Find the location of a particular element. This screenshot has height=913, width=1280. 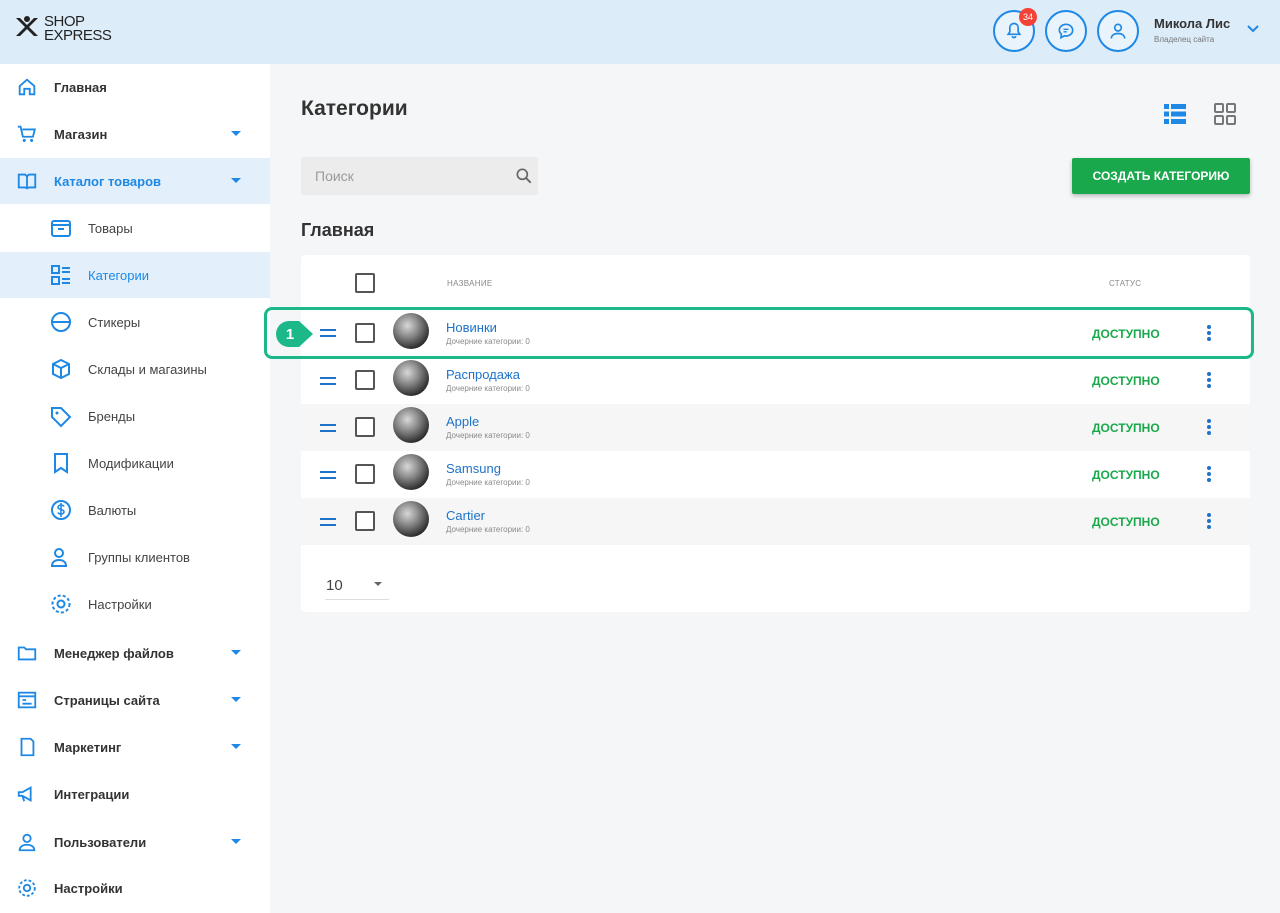

sidebar-item-categories: Категории is located at coordinates (135, 275).